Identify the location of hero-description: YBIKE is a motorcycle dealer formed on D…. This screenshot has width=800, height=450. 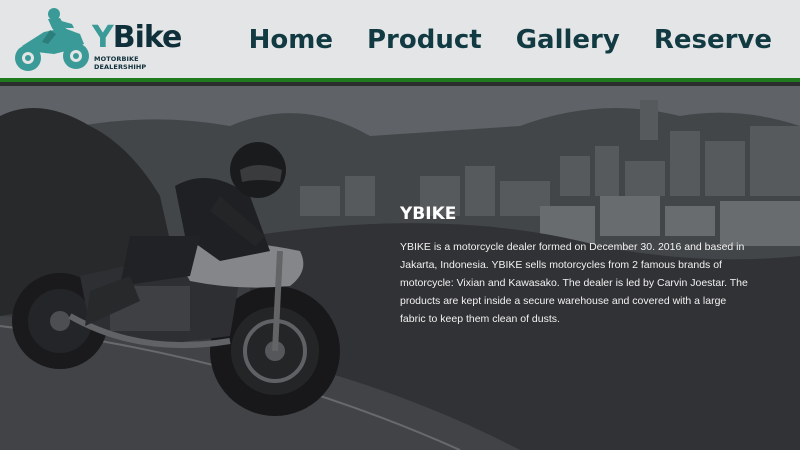
(574, 283).